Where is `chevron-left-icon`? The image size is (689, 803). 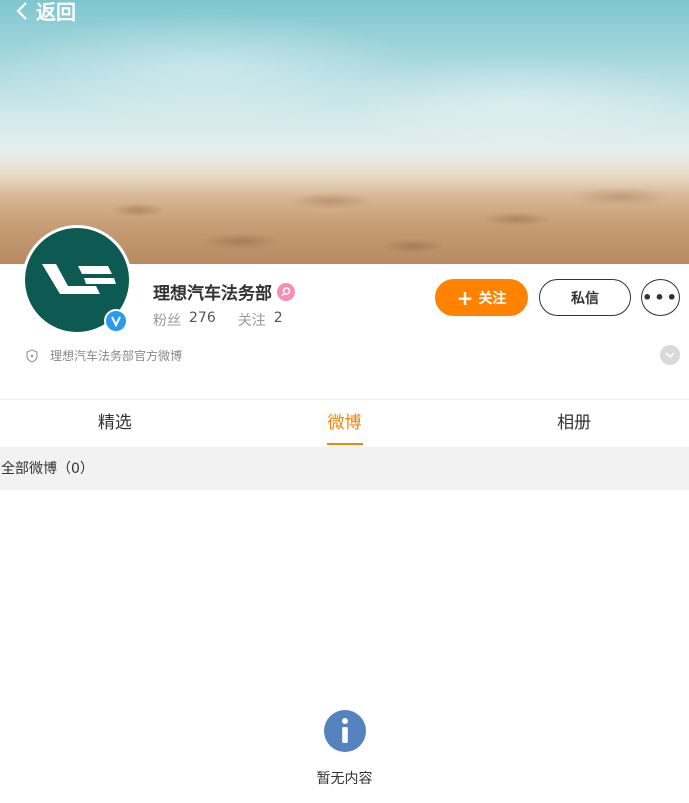
chevron-left-icon is located at coordinates (21, 10).